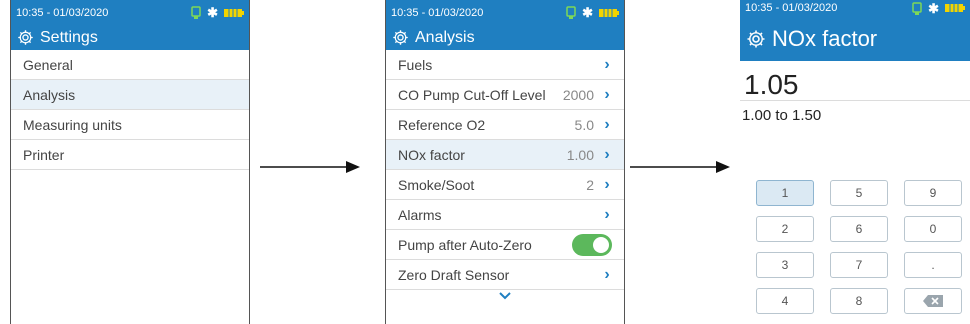 This screenshot has width=970, height=324. Describe the element at coordinates (859, 247) in the screenshot. I see `numeric-keypad: 1 5 9 2 6 0 3 7 . 4 8` at that location.